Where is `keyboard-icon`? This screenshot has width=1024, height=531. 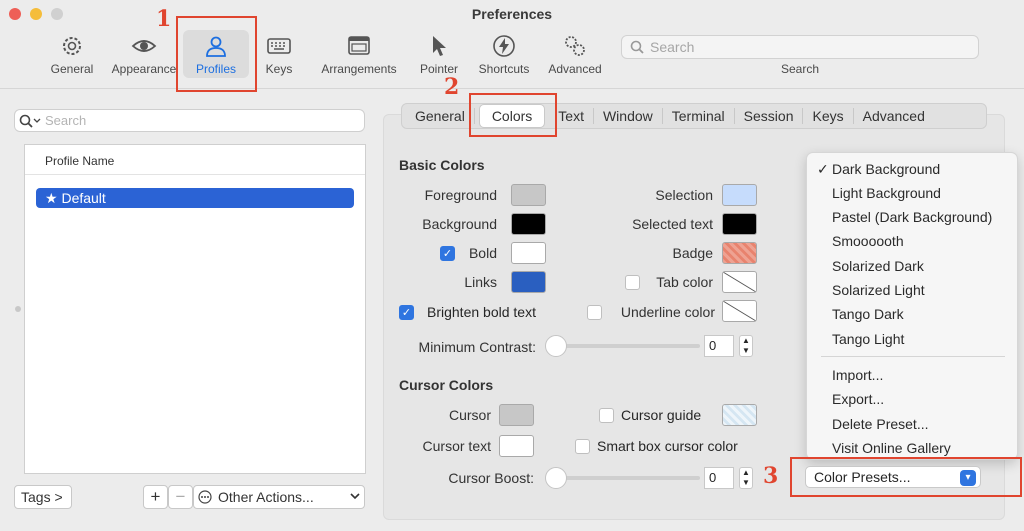 keyboard-icon is located at coordinates (279, 46).